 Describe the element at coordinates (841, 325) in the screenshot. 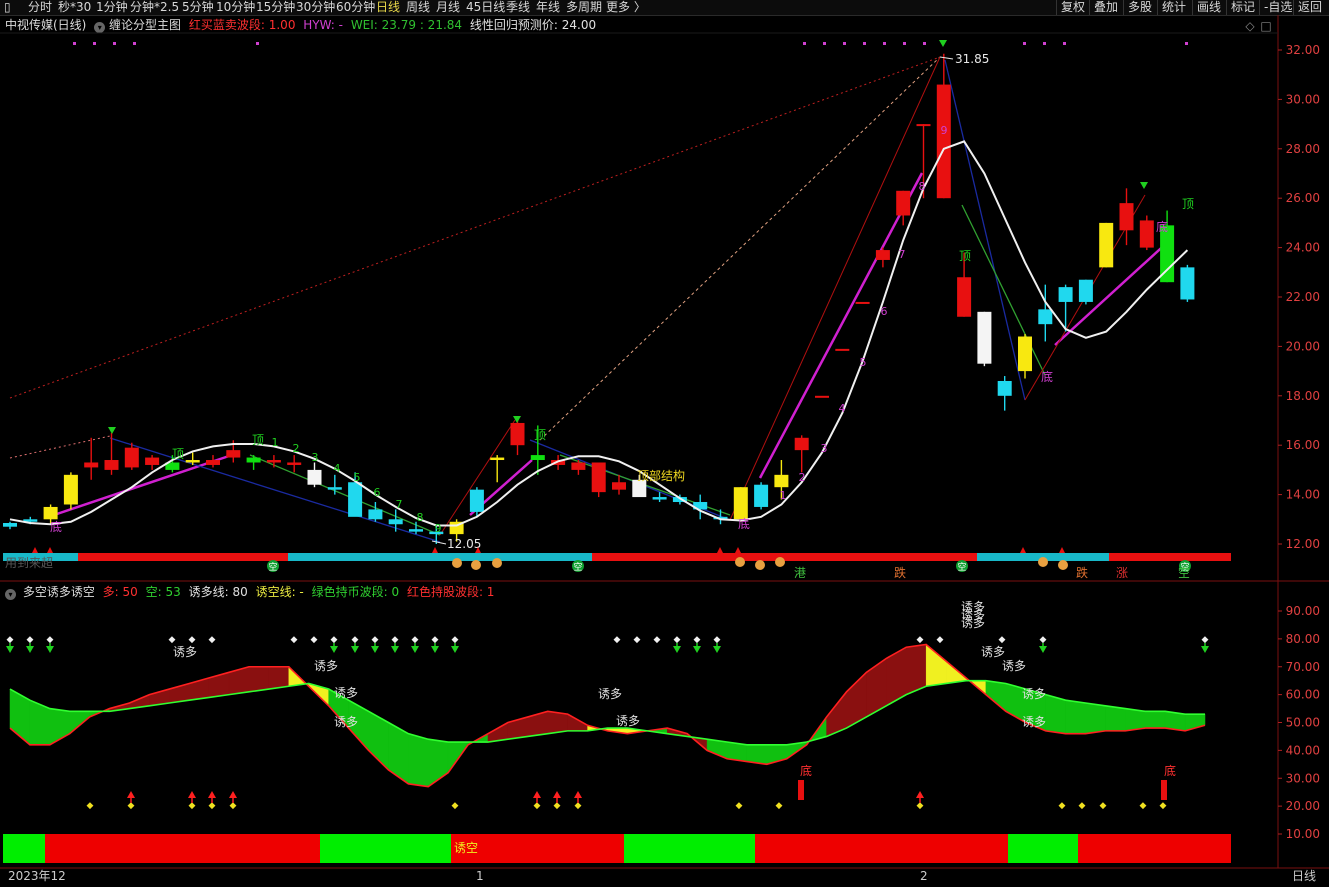

I see `up-stroke-line` at that location.